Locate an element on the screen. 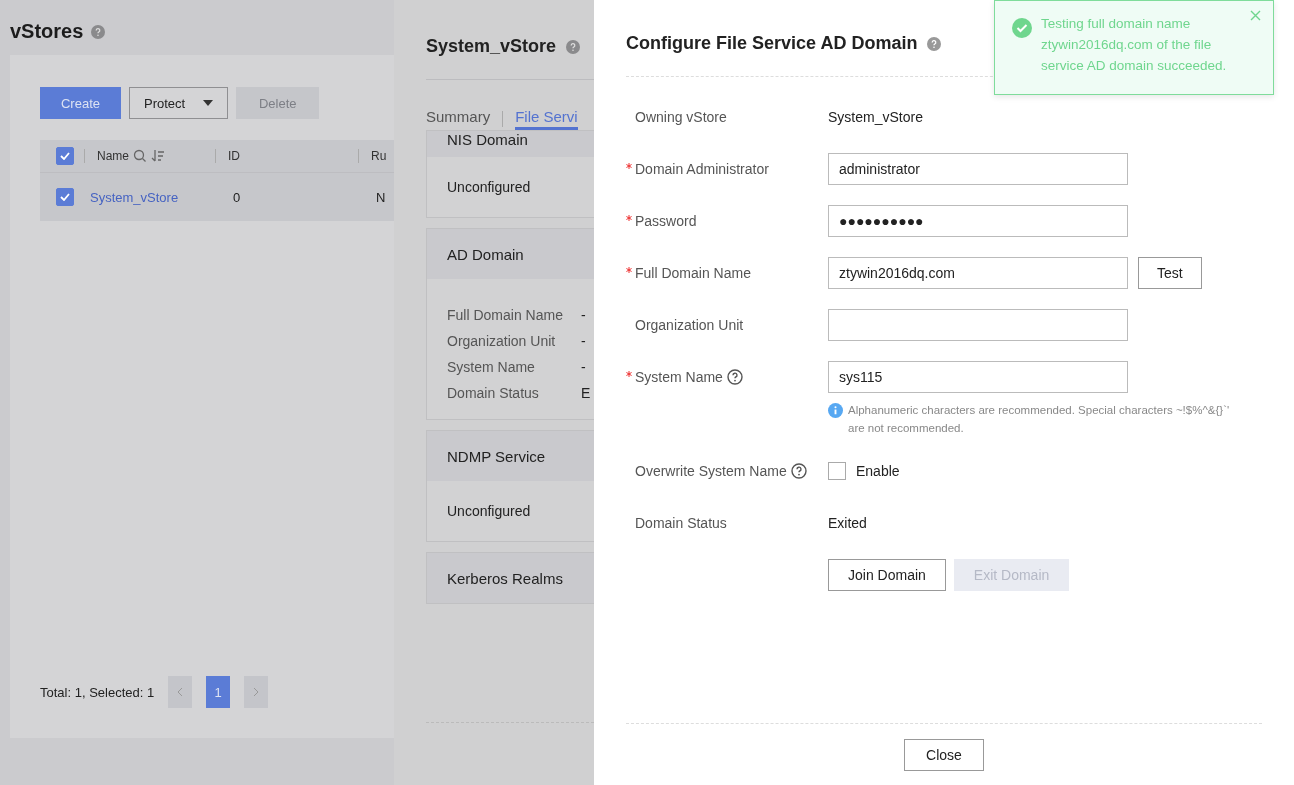 This screenshot has height=785, width=1294. column-header: Name is located at coordinates (113, 156).